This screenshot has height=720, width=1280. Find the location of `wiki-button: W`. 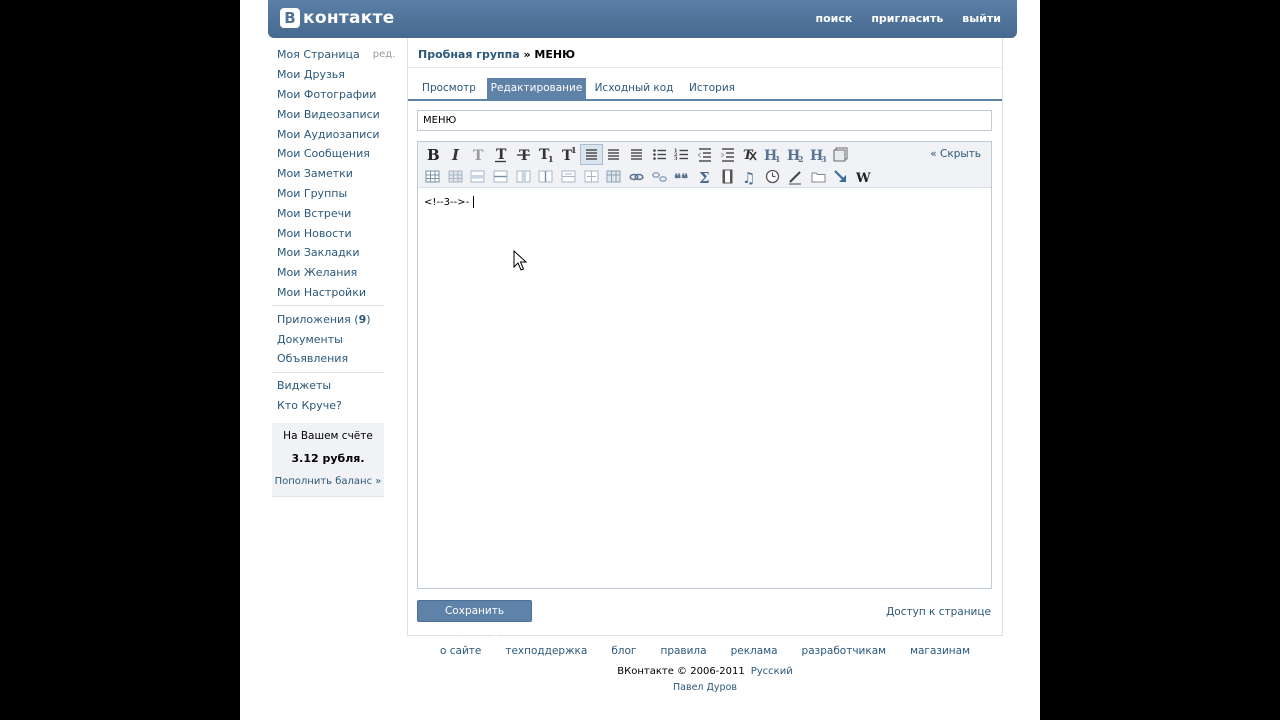

wiki-button: W is located at coordinates (863, 176).